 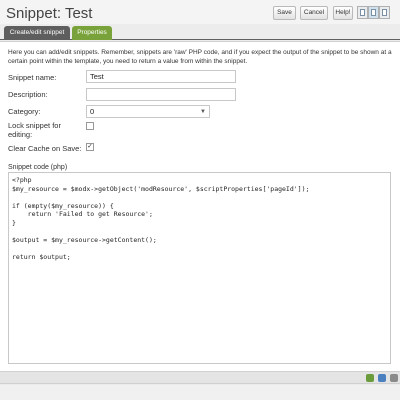 I want to click on tab-bar: Create/edit snippet Properties, so click(x=200, y=32).